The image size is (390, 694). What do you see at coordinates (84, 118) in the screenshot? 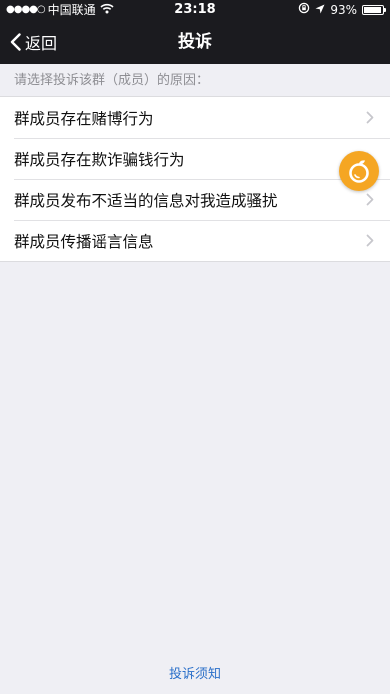
I see `reason-label: 群成员存在赌博行为` at bounding box center [84, 118].